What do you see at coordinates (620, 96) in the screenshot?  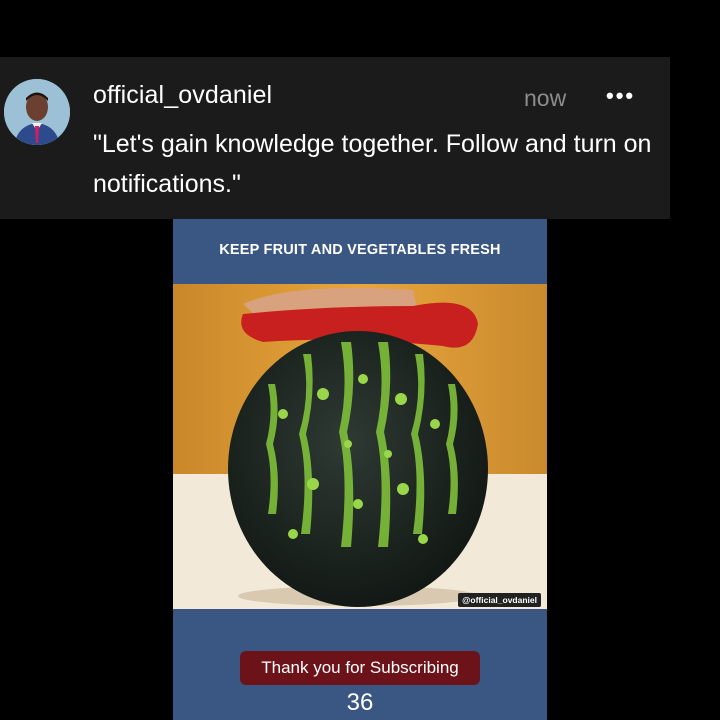 I see `more-options-icon: •••` at bounding box center [620, 96].